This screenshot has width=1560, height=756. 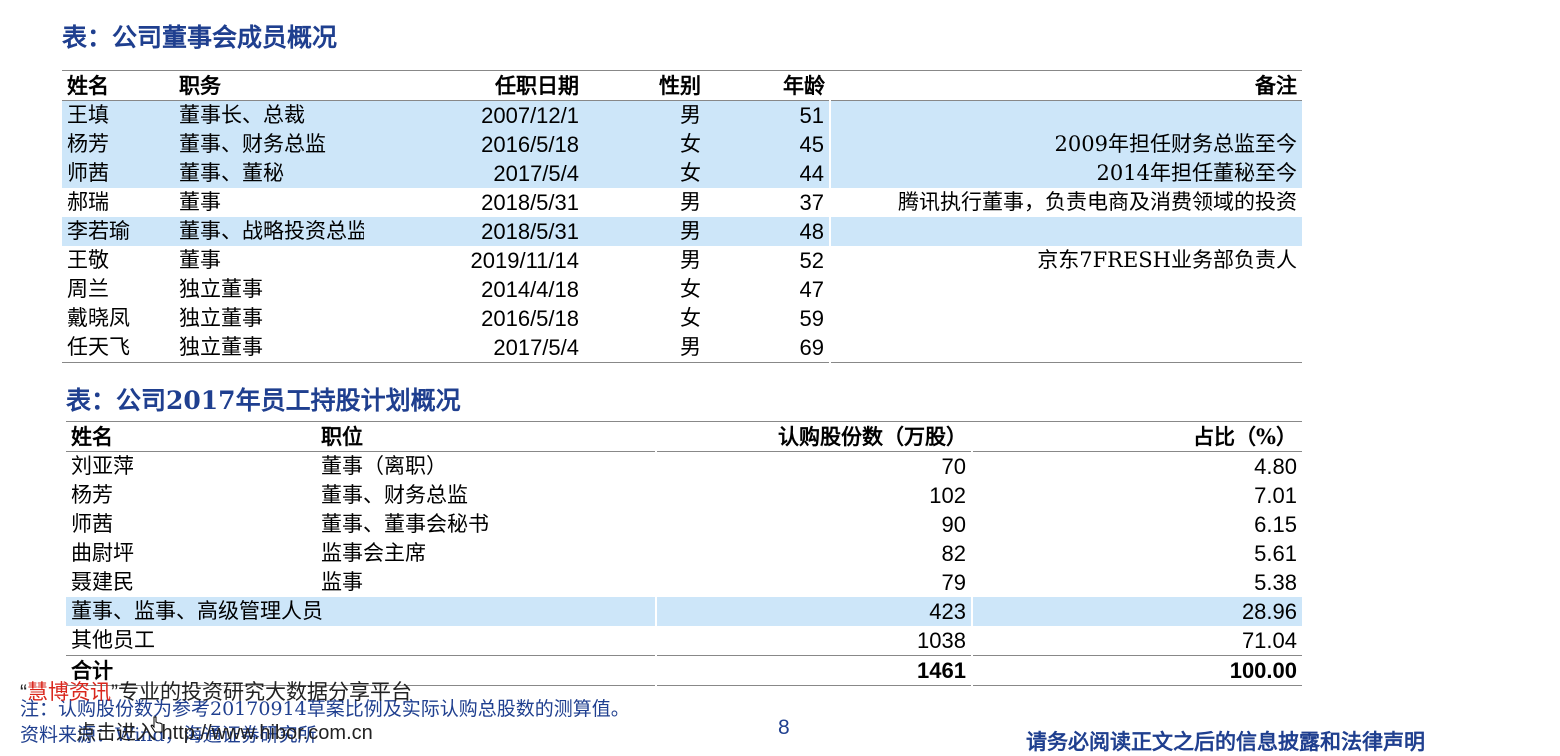 I want to click on cell-date: 2007/12/1, so click(x=474, y=115).